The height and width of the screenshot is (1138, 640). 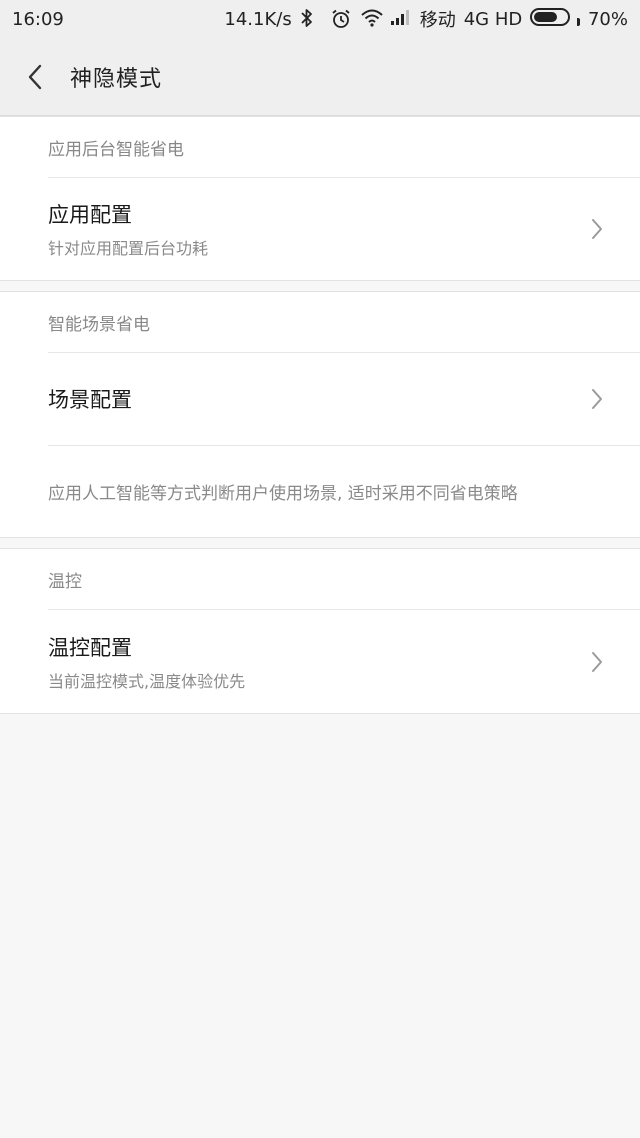 I want to click on row-title: 场景配置, so click(x=90, y=400).